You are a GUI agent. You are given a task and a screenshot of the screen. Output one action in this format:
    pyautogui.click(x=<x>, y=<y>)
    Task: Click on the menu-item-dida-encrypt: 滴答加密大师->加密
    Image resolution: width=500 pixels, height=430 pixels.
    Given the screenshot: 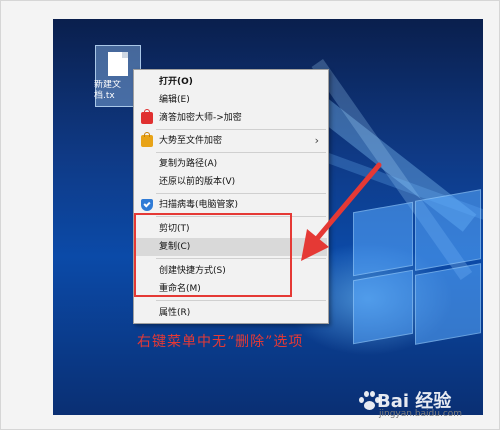 What is the action you would take?
    pyautogui.click(x=231, y=118)
    